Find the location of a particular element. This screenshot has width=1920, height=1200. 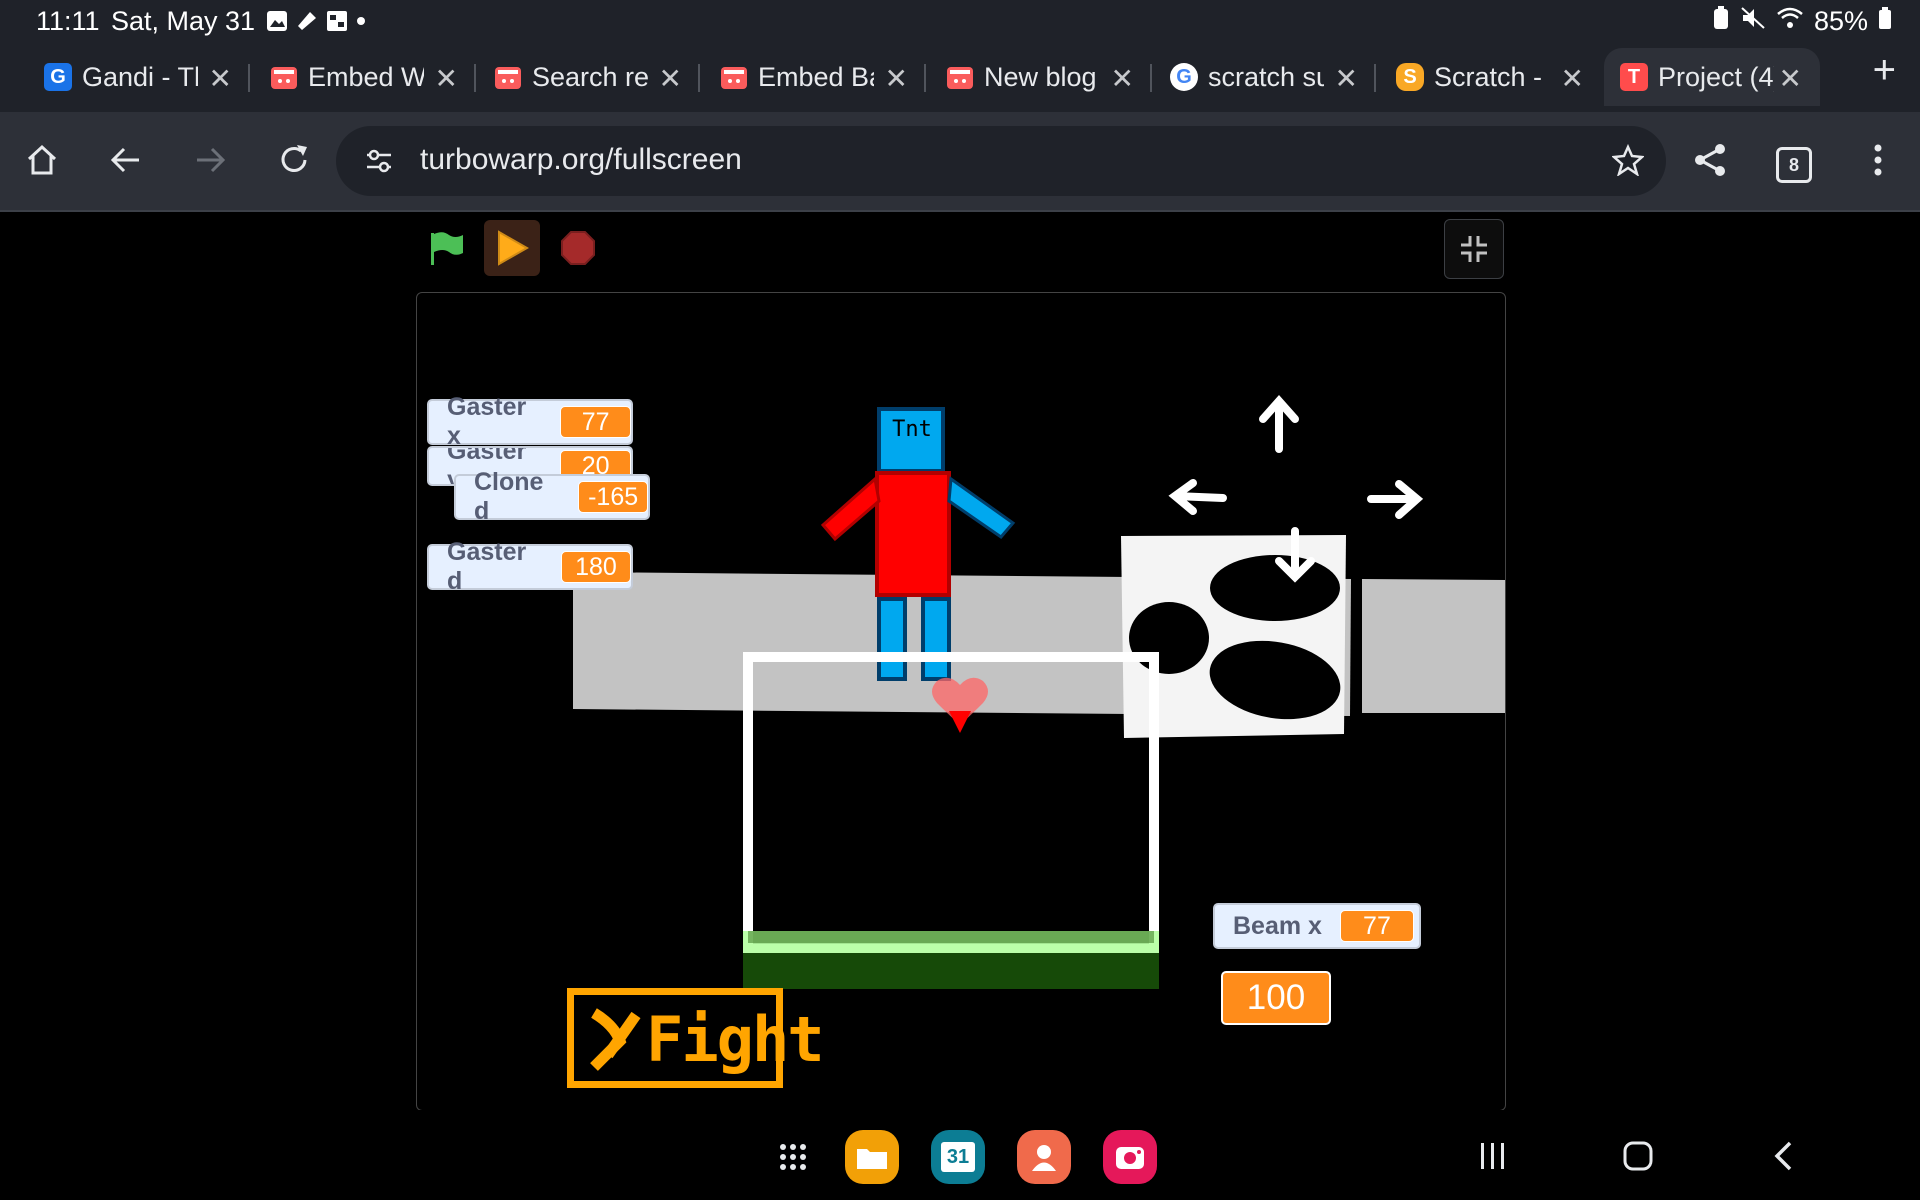

share-icon is located at coordinates (1710, 160).